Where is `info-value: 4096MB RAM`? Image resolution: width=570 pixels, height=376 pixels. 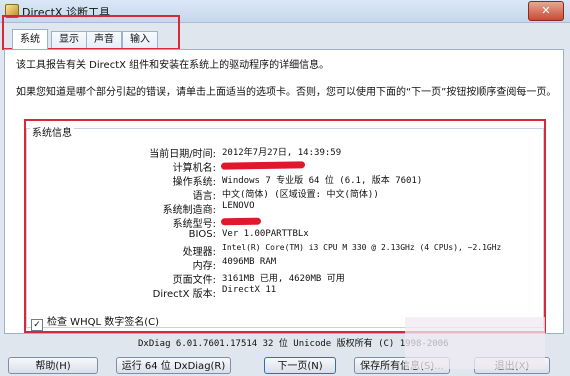
info-value: 4096MB RAM is located at coordinates (249, 262).